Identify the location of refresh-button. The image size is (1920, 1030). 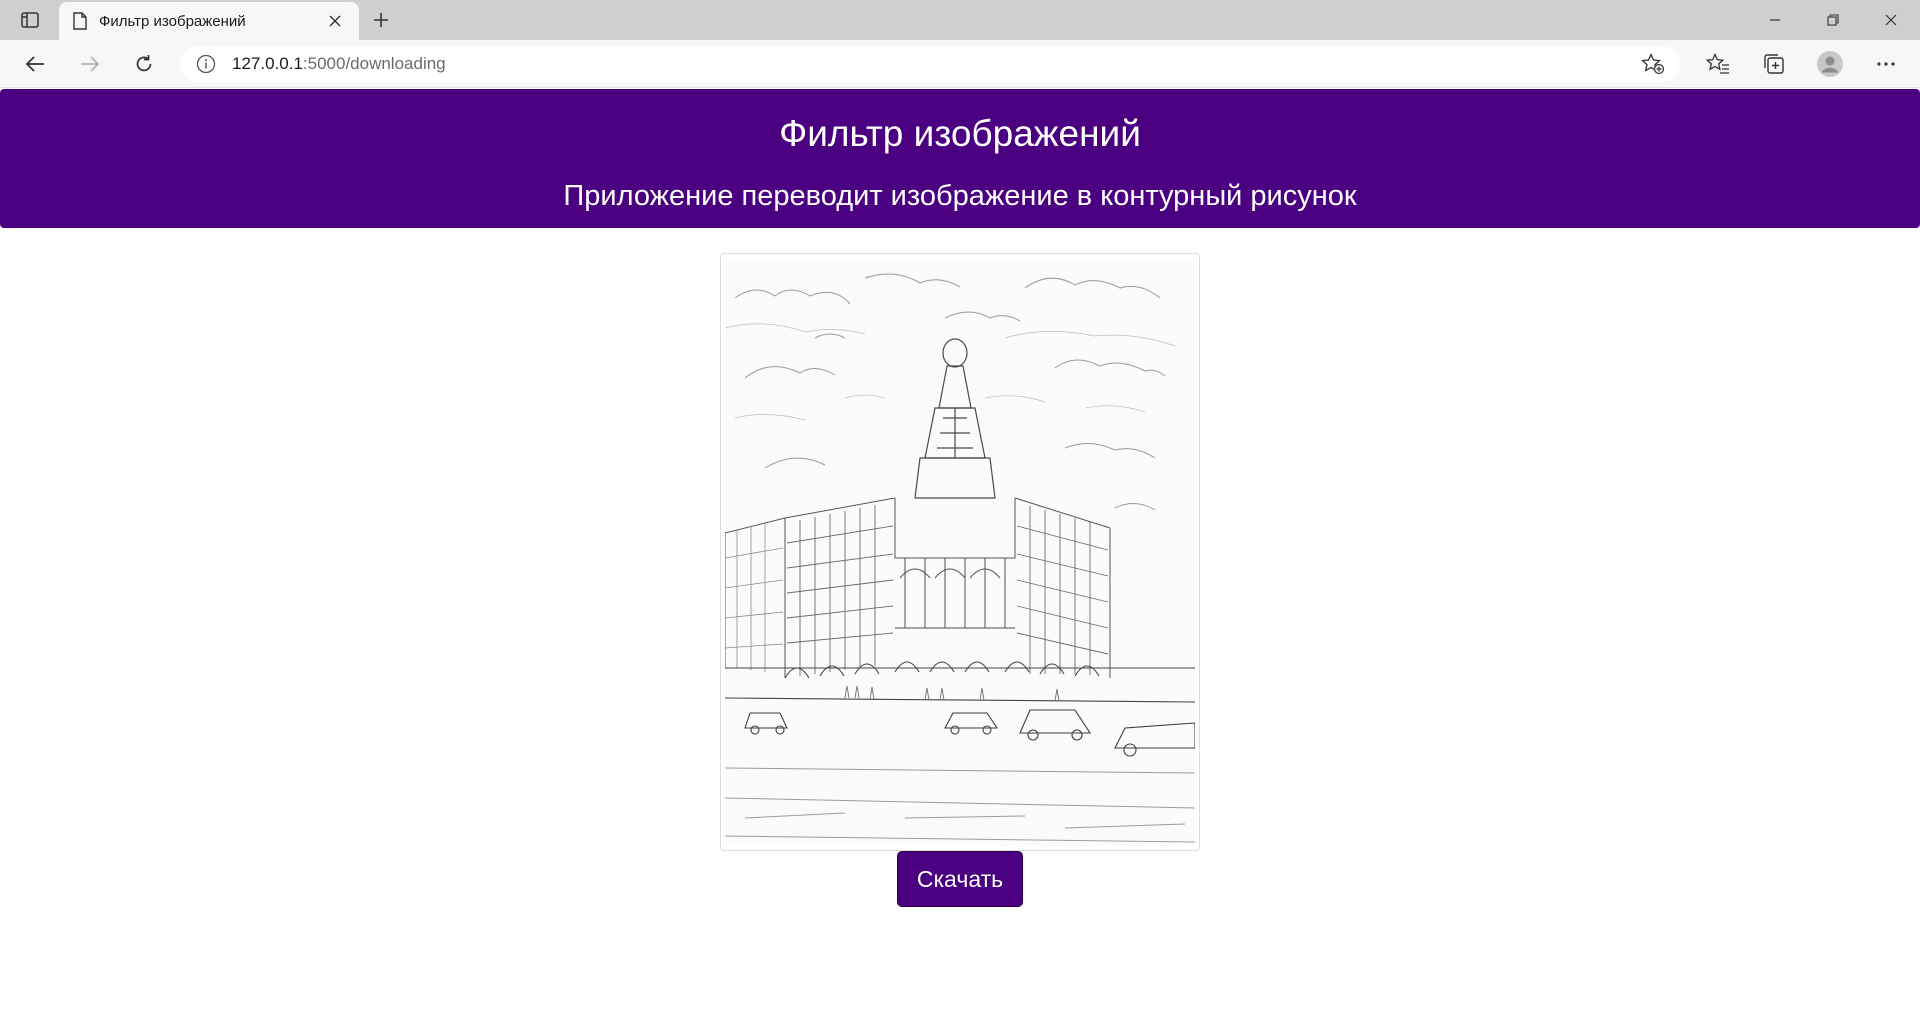
(144, 64).